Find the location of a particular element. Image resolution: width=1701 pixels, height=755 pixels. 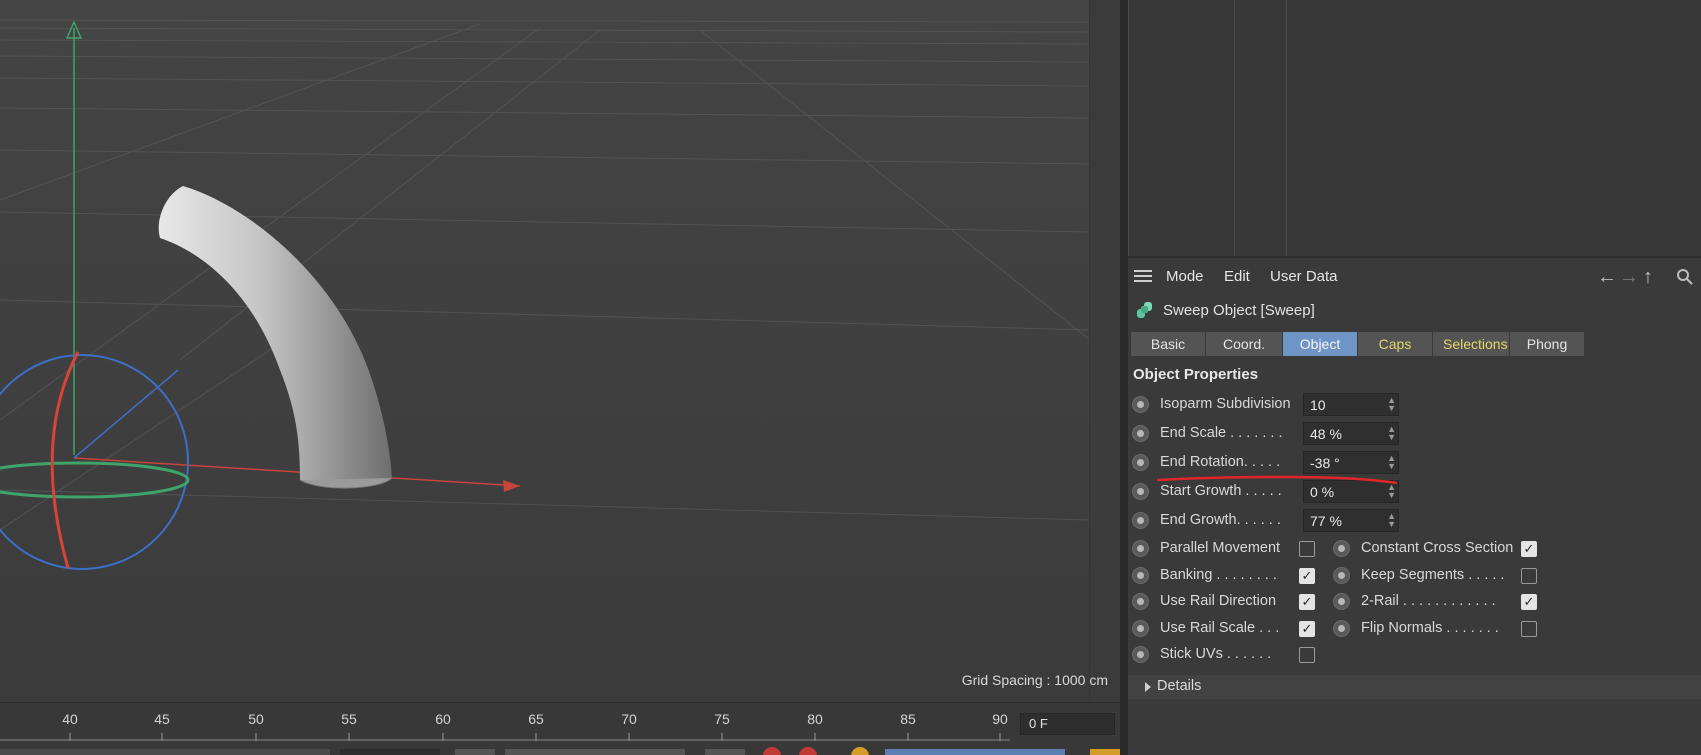

transport-controls is located at coordinates (560, 751).